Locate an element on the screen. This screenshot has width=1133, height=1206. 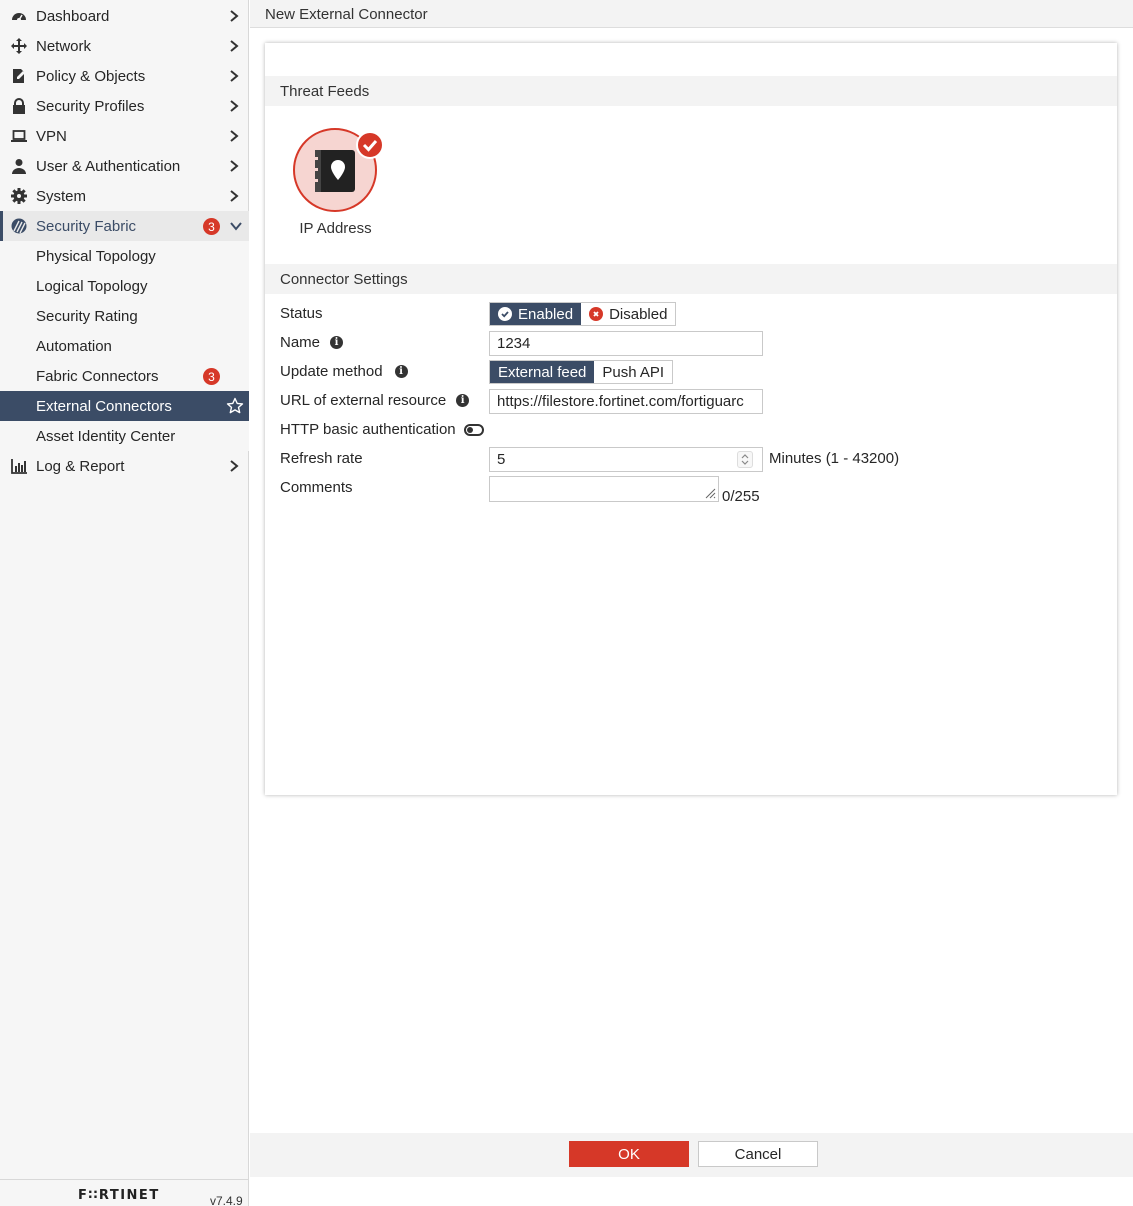
label-text: HTTP basic authentication is located at coordinates (368, 429).